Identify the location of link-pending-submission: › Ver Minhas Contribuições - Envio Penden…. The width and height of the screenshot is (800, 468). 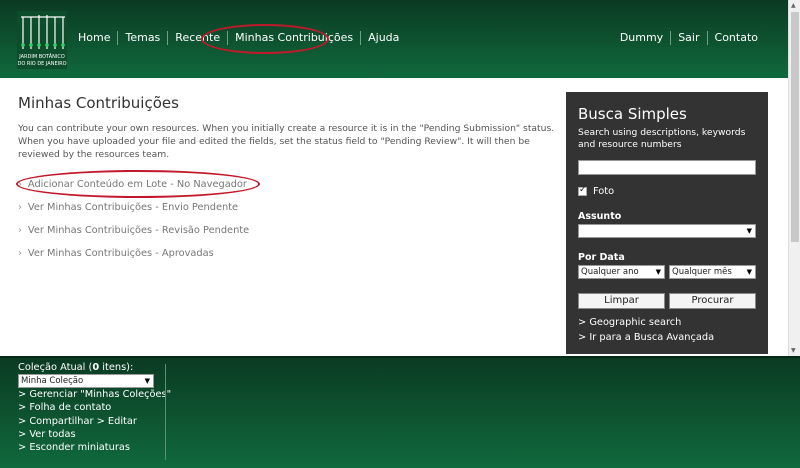
(168, 212).